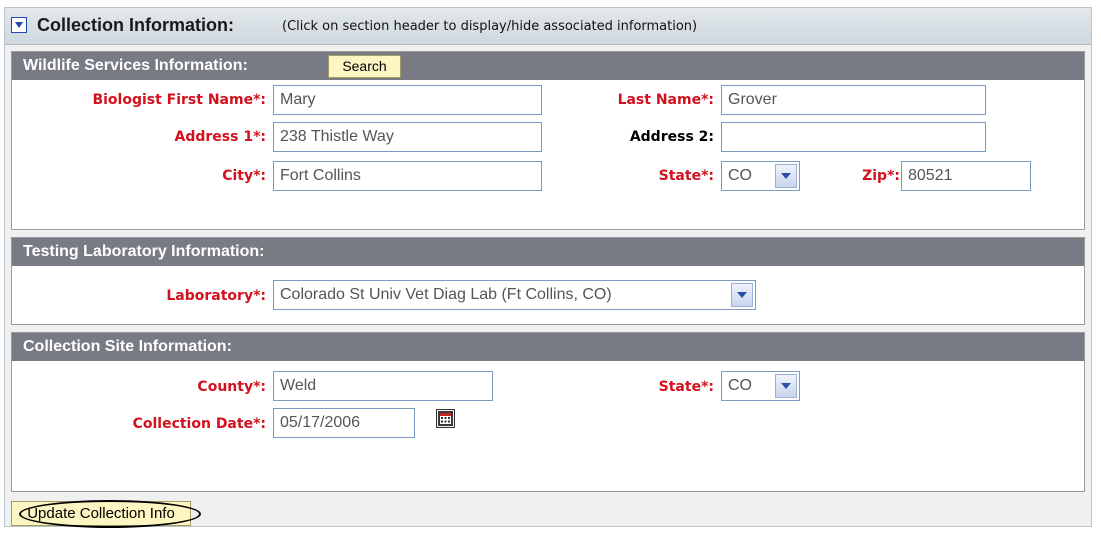 Image resolution: width=1101 pixels, height=535 pixels. I want to click on section-title: Wildlife Services Information:, so click(135, 65).